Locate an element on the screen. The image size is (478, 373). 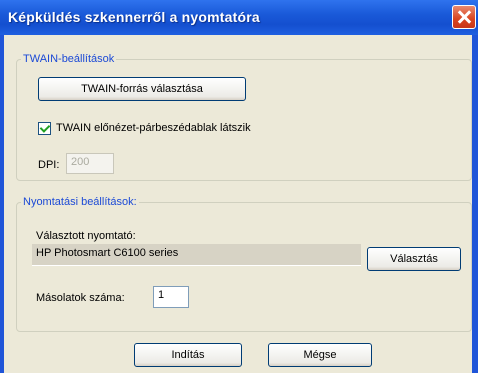
selected-printer-field: HP Photosmart C6100 series is located at coordinates (196, 255).